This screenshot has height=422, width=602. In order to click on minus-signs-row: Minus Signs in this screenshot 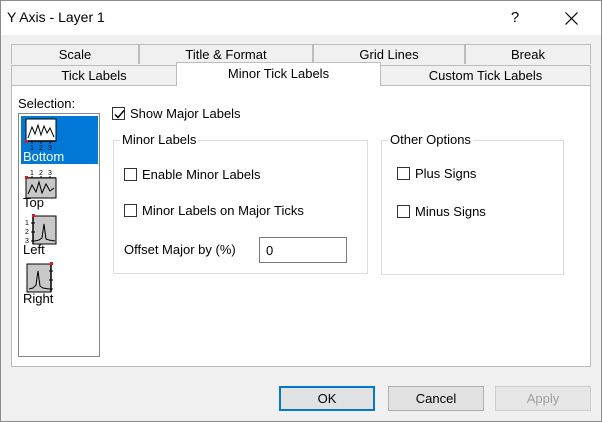, I will do `click(441, 213)`.